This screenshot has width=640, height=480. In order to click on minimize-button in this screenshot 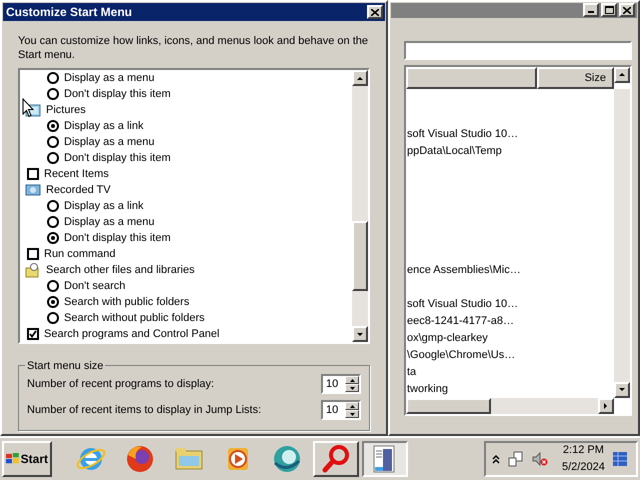, I will do `click(591, 10)`.